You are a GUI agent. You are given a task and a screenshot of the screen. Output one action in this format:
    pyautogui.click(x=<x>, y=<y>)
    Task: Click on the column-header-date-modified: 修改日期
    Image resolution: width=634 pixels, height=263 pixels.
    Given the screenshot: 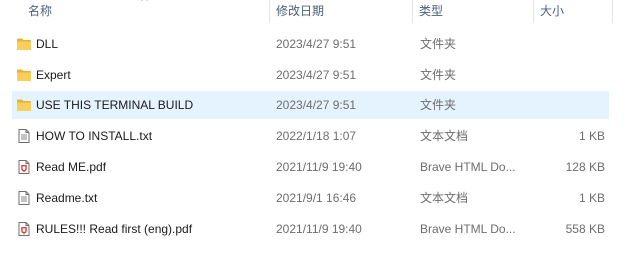 What is the action you would take?
    pyautogui.click(x=341, y=11)
    